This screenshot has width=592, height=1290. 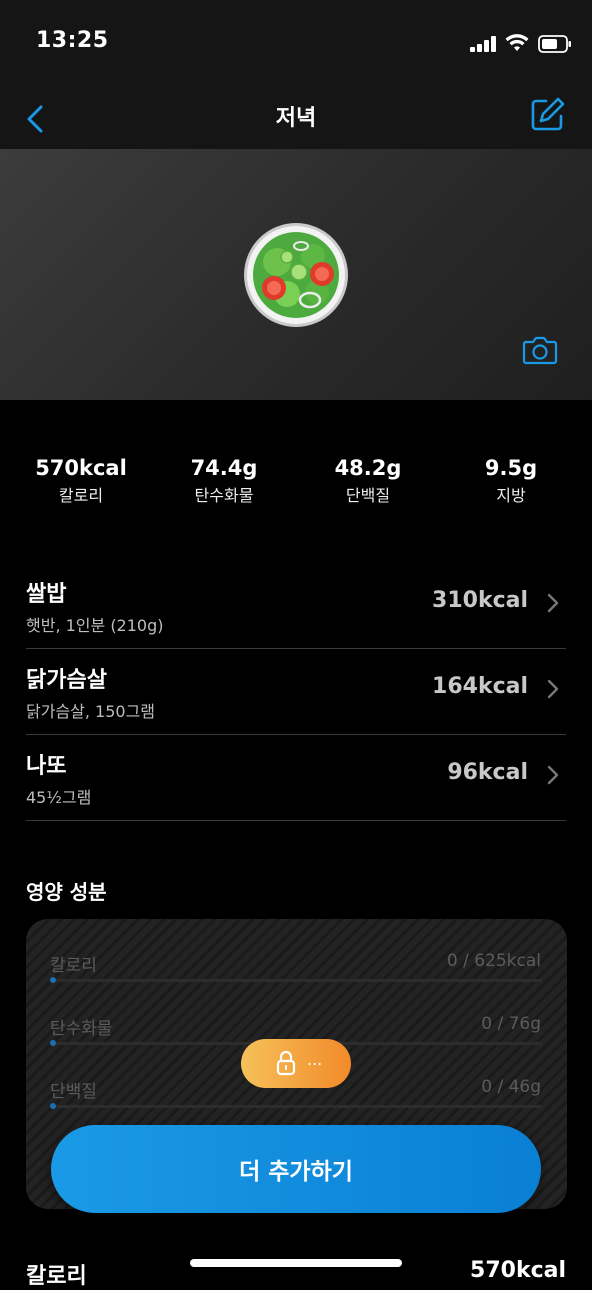 What do you see at coordinates (73, 1092) in the screenshot?
I see `nutrient-label: 단백질` at bounding box center [73, 1092].